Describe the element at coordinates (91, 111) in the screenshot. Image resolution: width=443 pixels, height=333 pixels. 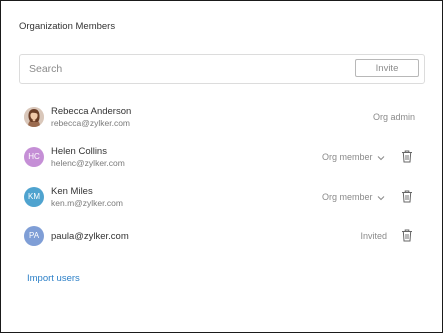
I see `member-name: Rebecca Anderson` at that location.